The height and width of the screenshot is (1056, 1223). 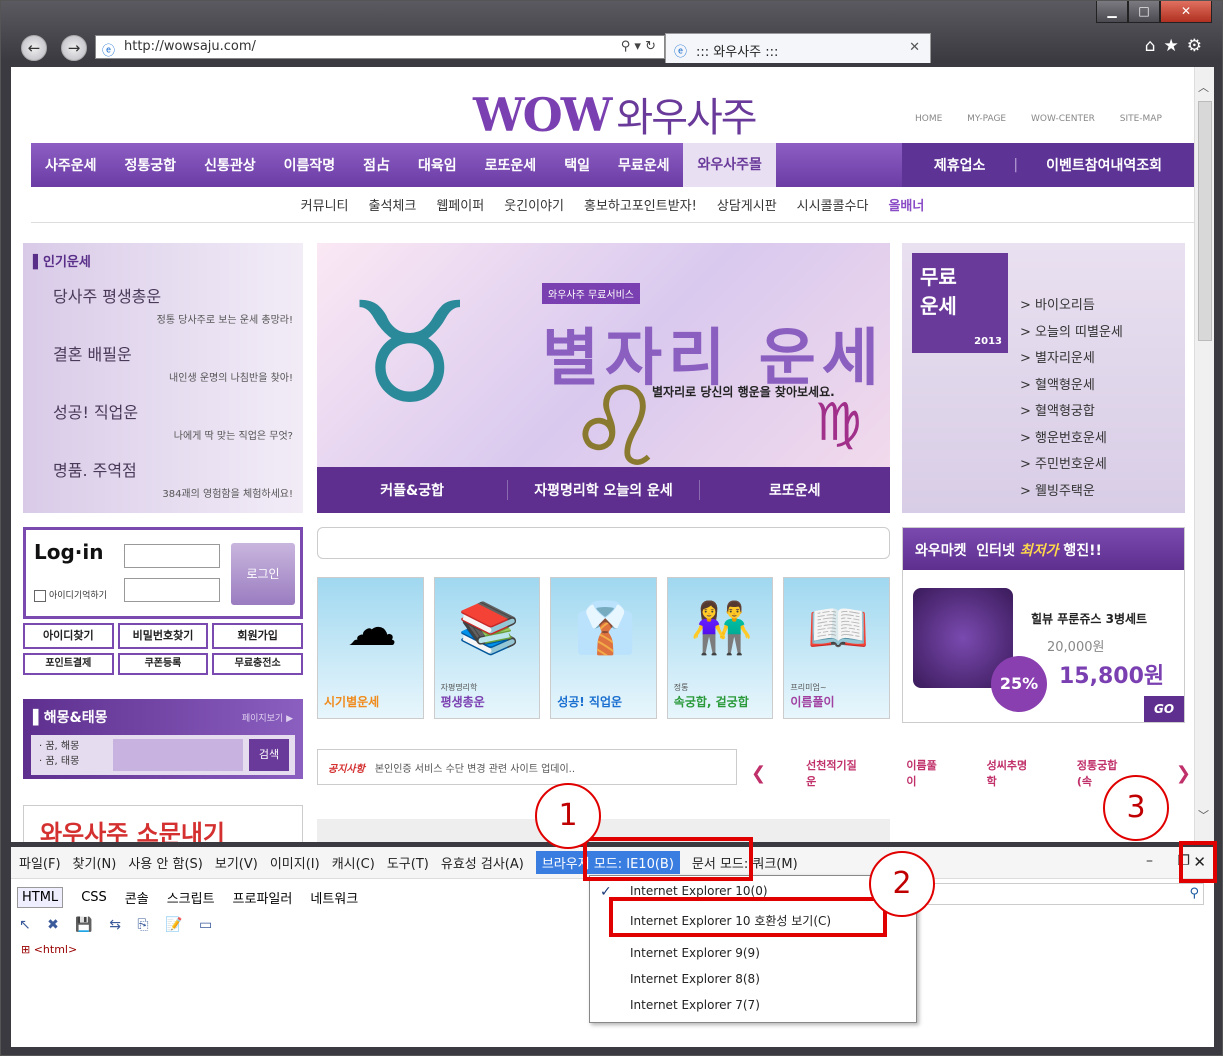 I want to click on tab-html: HTML, so click(x=40, y=897).